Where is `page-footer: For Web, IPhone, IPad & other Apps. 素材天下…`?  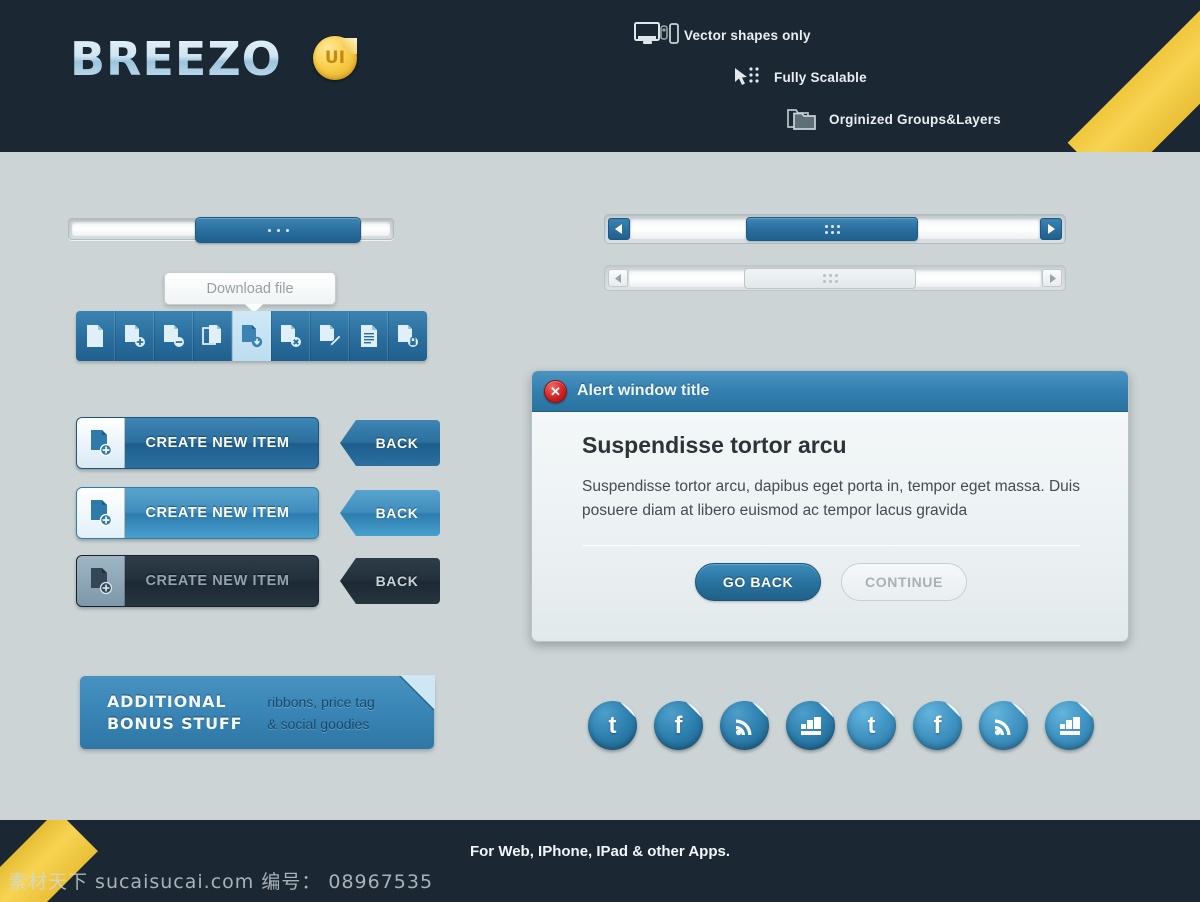
page-footer: For Web, IPhone, IPad & other Apps. 素材天下… is located at coordinates (600, 861).